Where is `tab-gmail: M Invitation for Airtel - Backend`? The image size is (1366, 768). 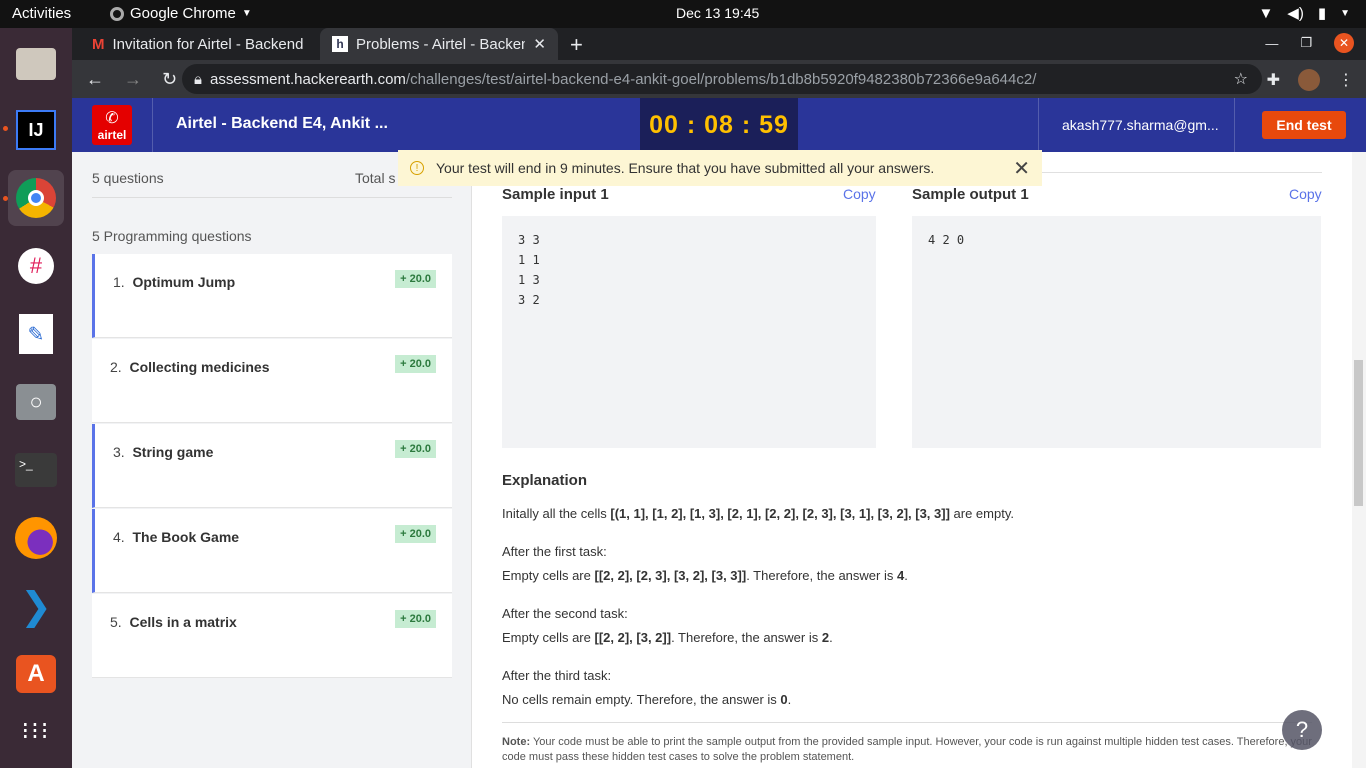
tab-gmail: M Invitation for Airtel - Backend is located at coordinates (199, 44).